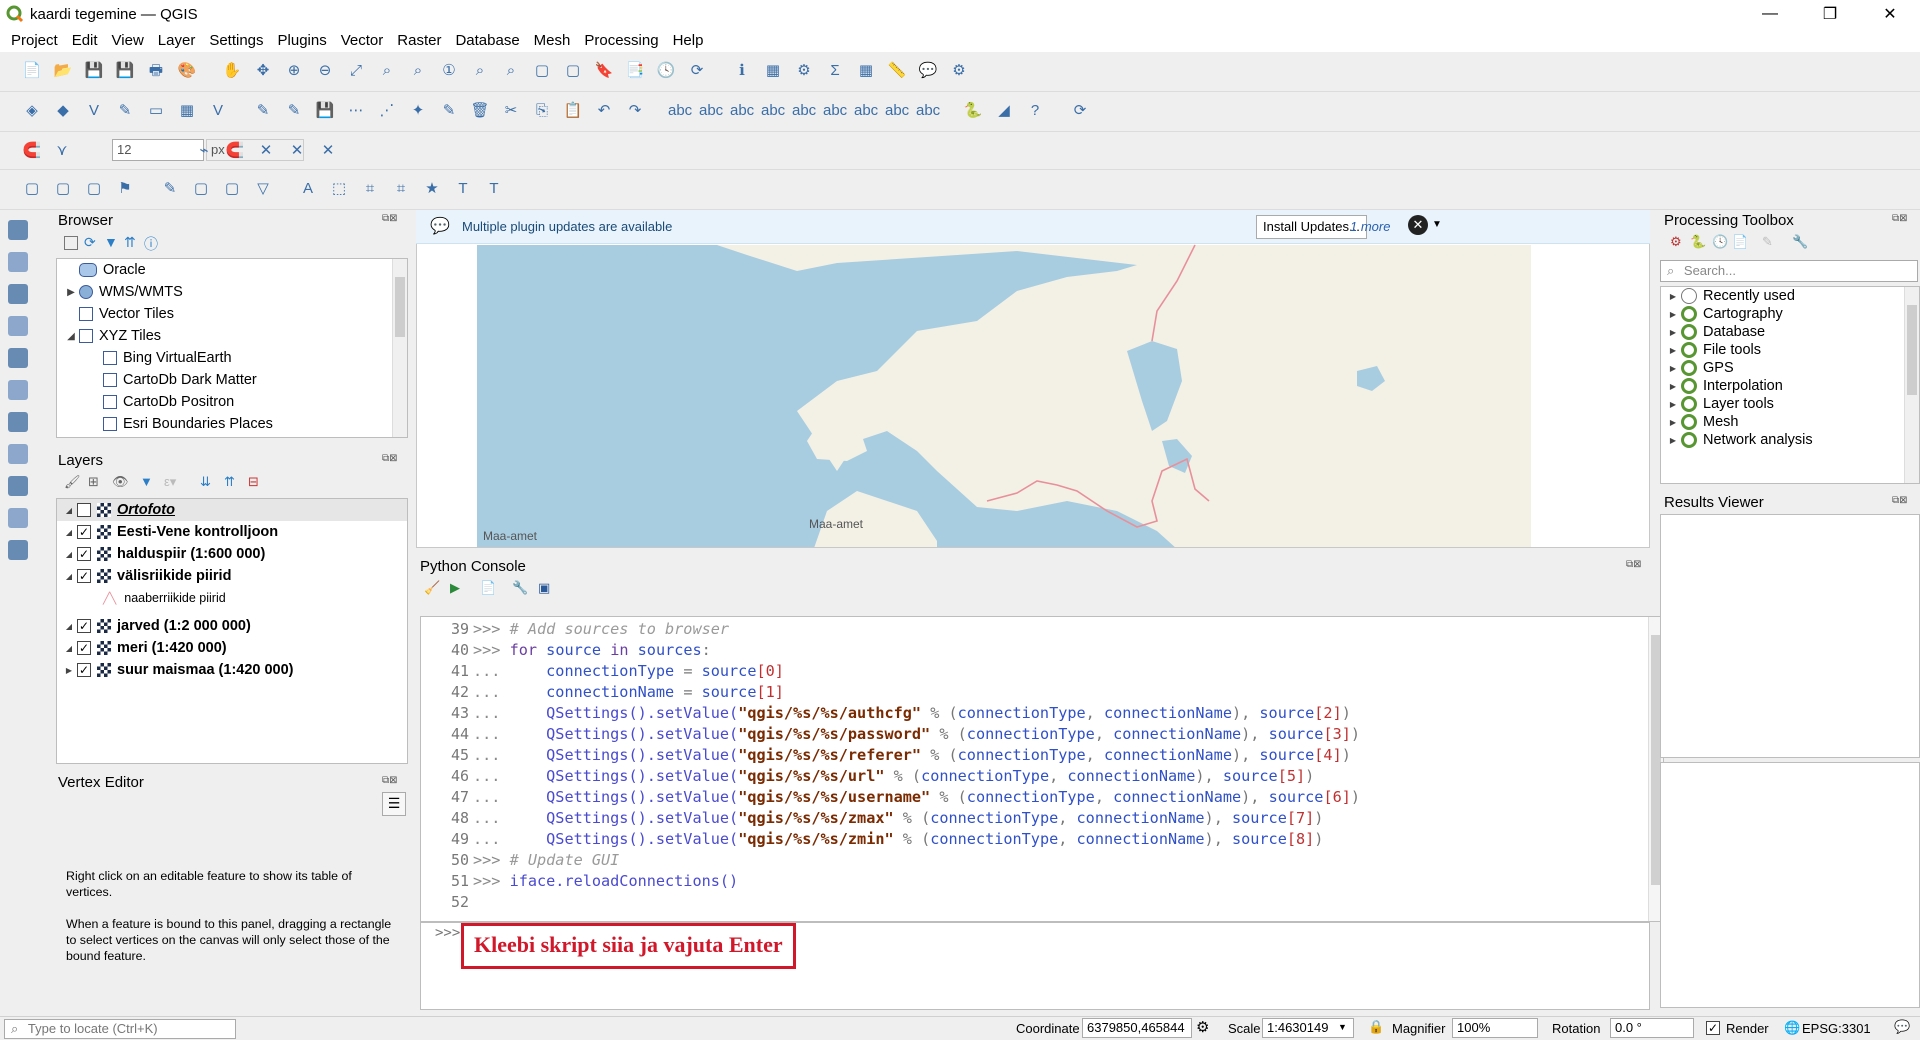 This screenshot has width=1920, height=1040. What do you see at coordinates (432, 588) in the screenshot?
I see `clear-console-icon: 🧹` at bounding box center [432, 588].